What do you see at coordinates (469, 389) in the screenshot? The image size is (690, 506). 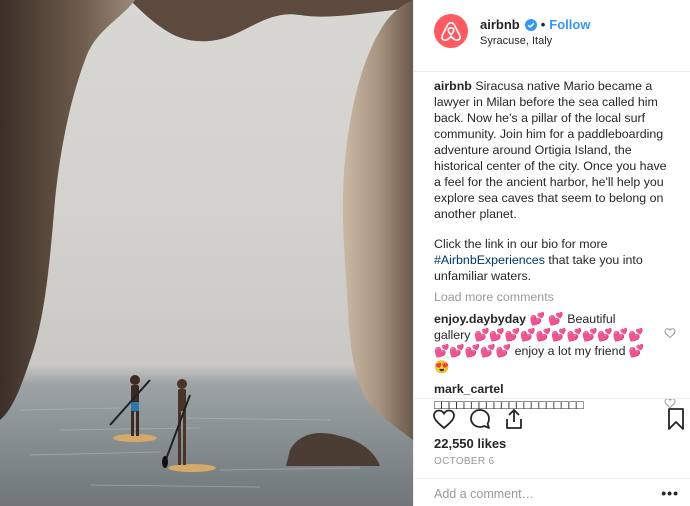 I see `comment-username: mark_cartel` at bounding box center [469, 389].